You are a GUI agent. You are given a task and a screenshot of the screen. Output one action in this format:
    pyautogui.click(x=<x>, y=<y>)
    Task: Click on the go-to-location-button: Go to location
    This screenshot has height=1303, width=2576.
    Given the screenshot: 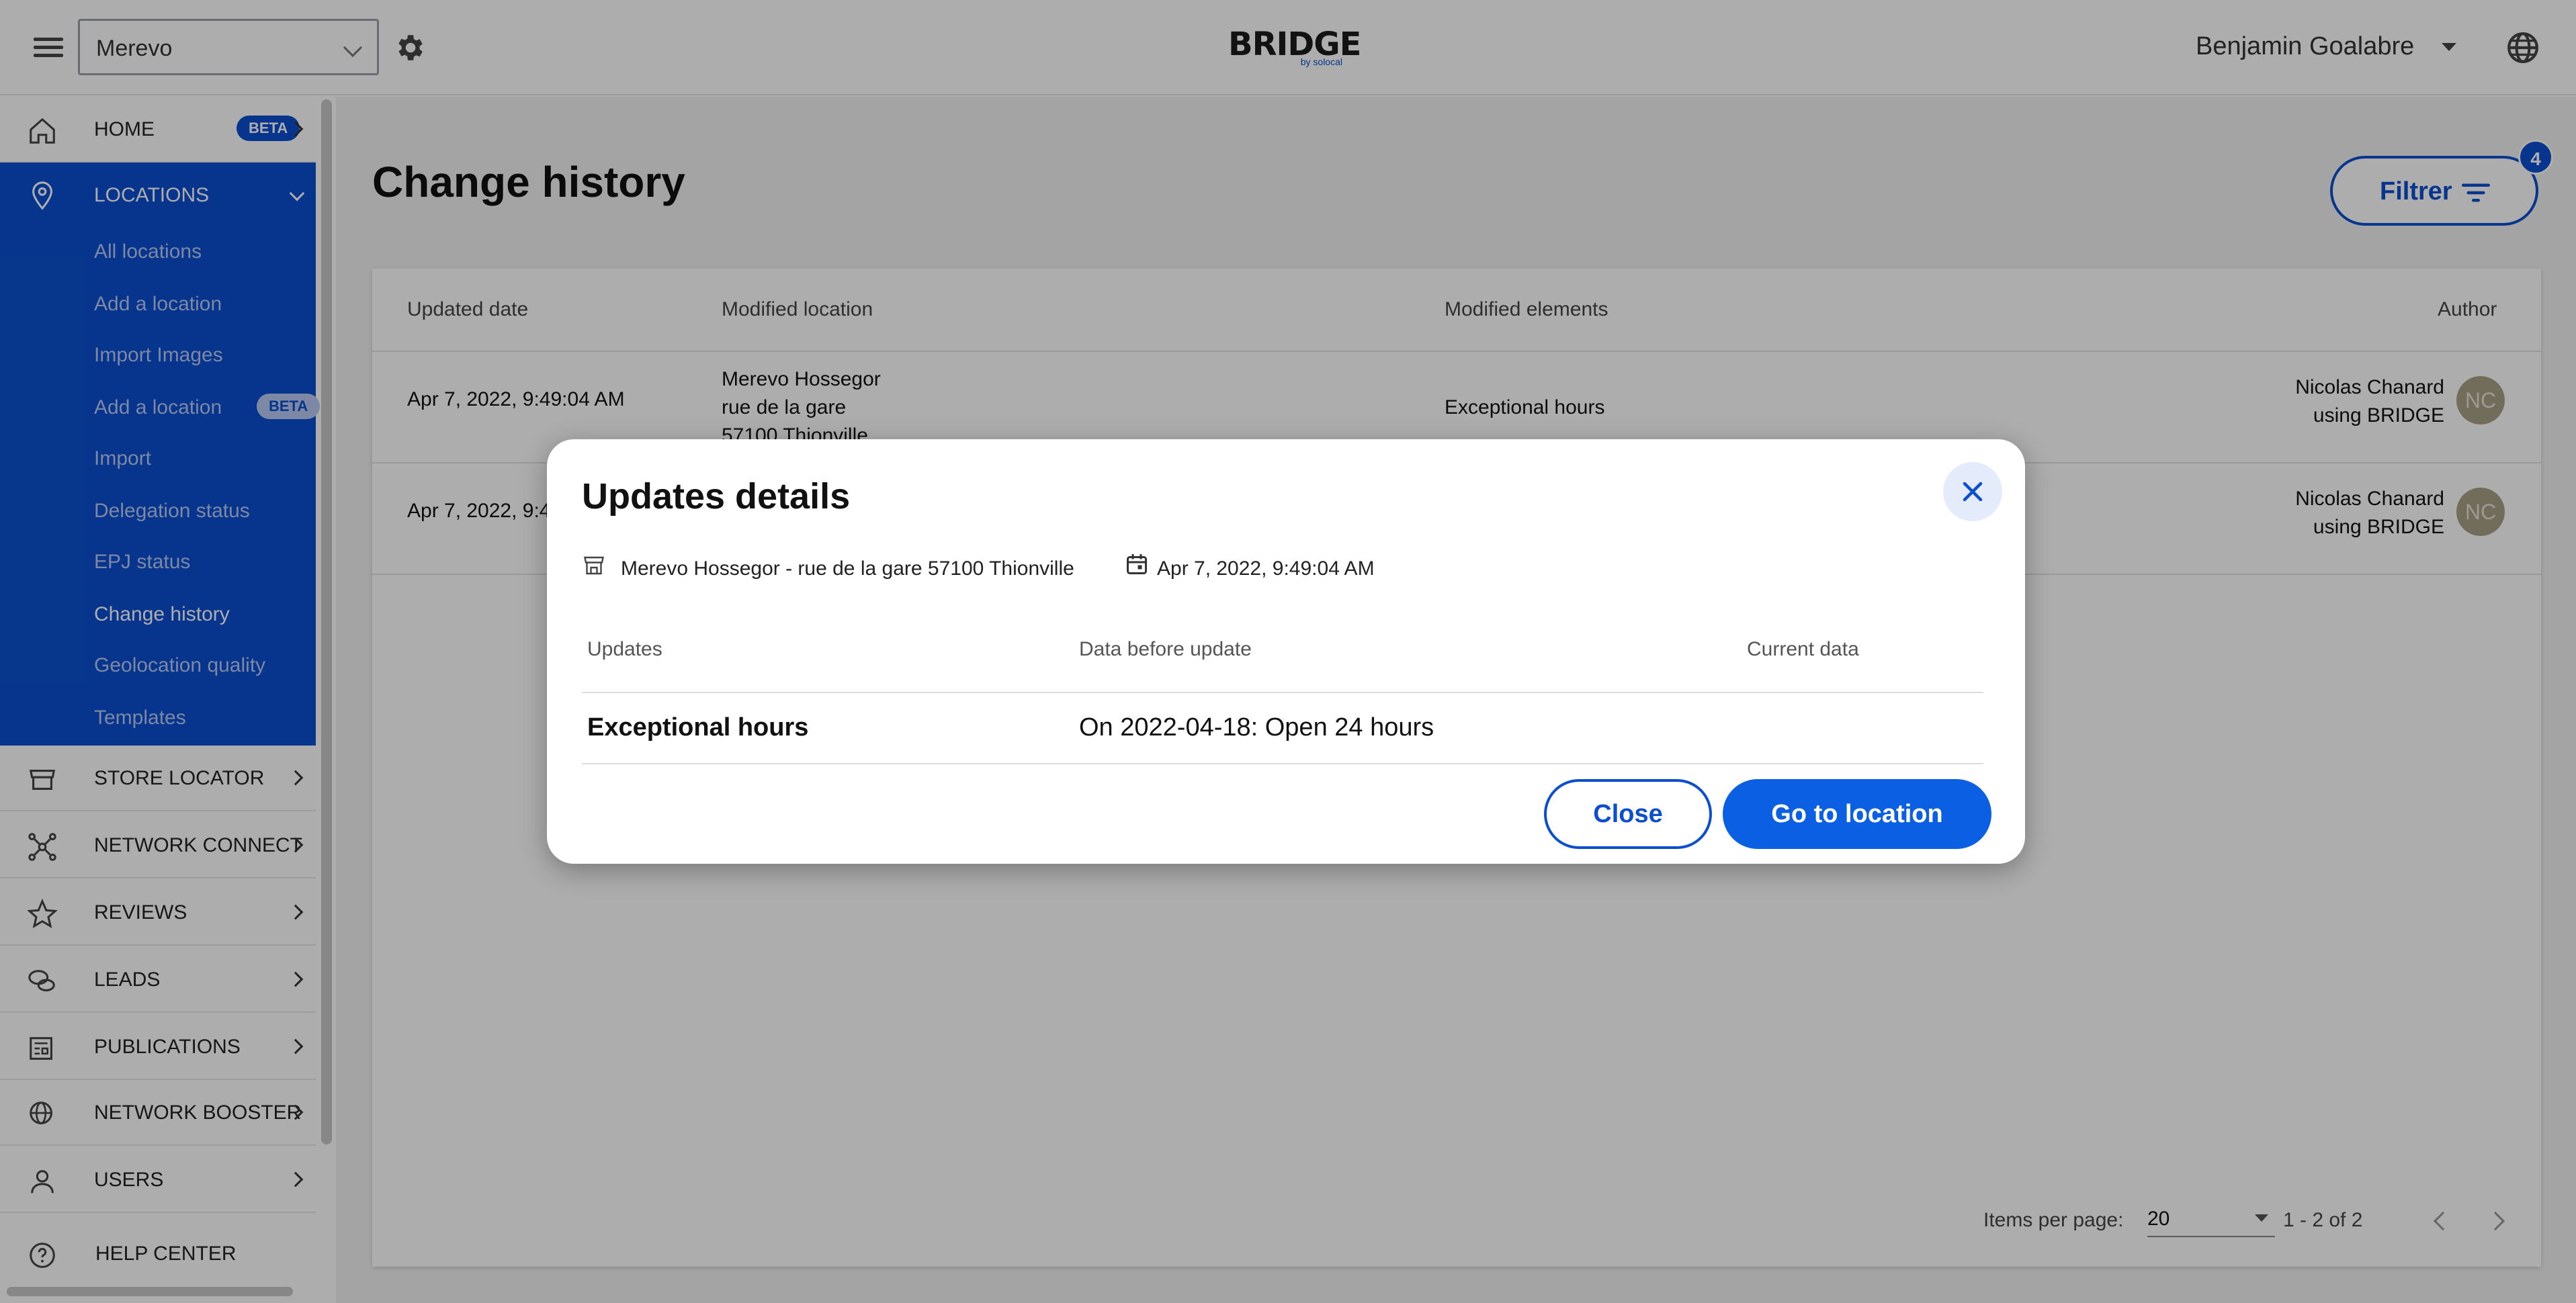 What is the action you would take?
    pyautogui.click(x=1857, y=814)
    